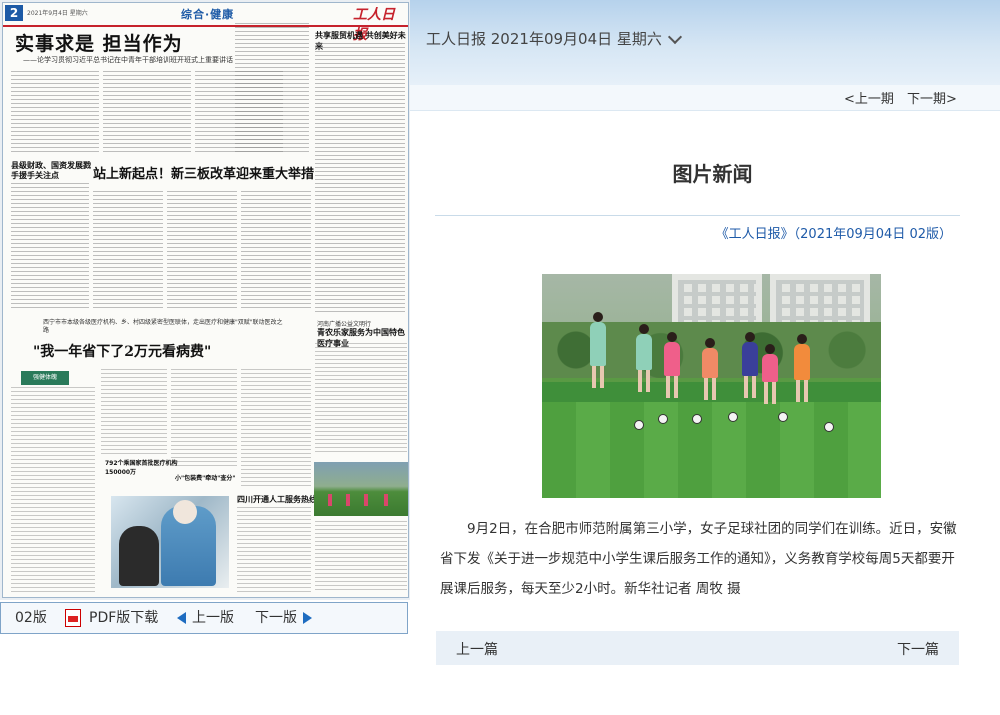 The height and width of the screenshot is (715, 1000). I want to click on pdf-icon, so click(73, 618).